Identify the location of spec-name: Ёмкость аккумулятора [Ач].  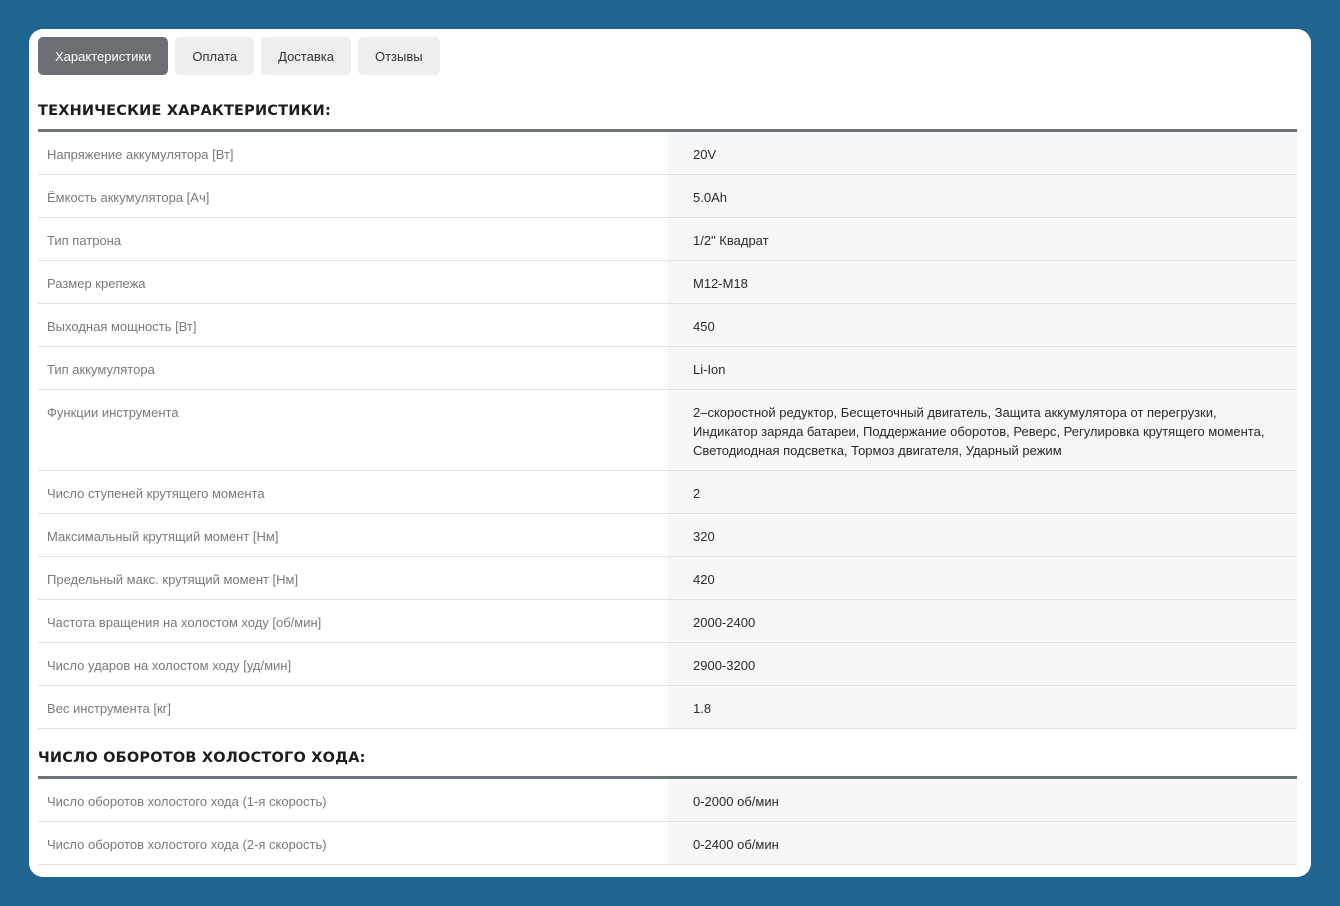
(128, 197).